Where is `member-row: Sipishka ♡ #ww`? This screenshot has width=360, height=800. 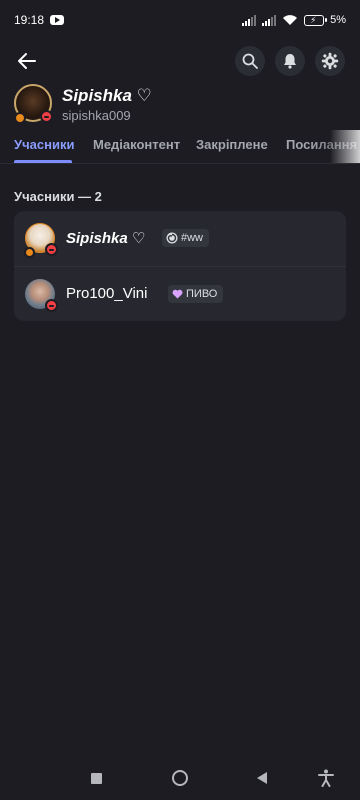 member-row: Sipishka ♡ #ww is located at coordinates (180, 238).